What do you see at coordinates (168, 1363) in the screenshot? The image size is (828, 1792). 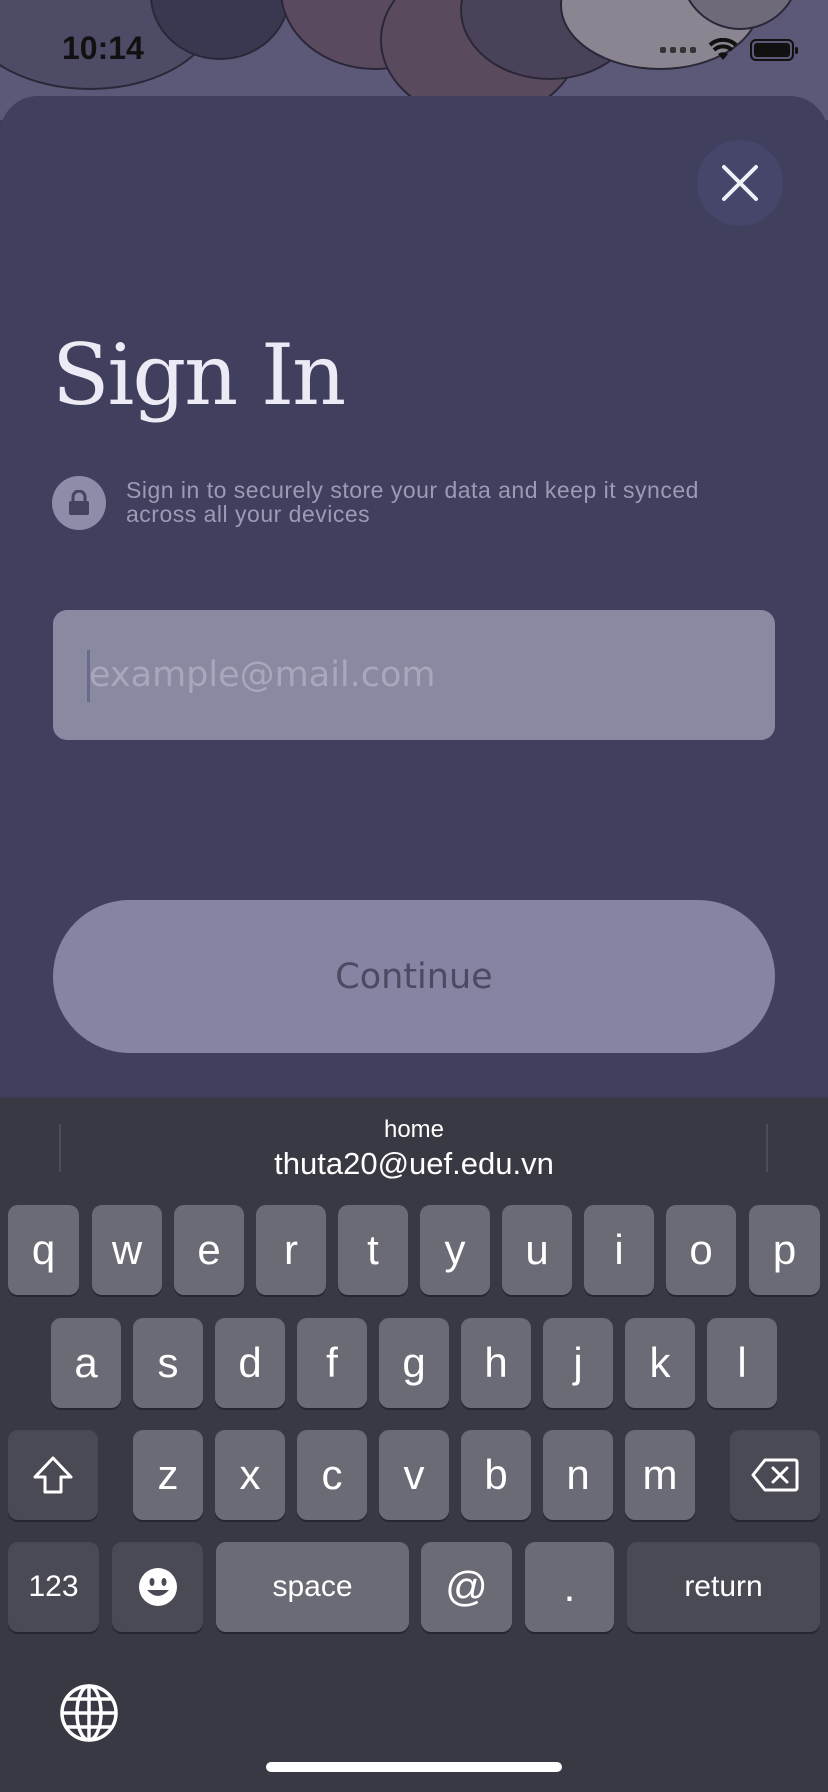 I see `key-s: s` at bounding box center [168, 1363].